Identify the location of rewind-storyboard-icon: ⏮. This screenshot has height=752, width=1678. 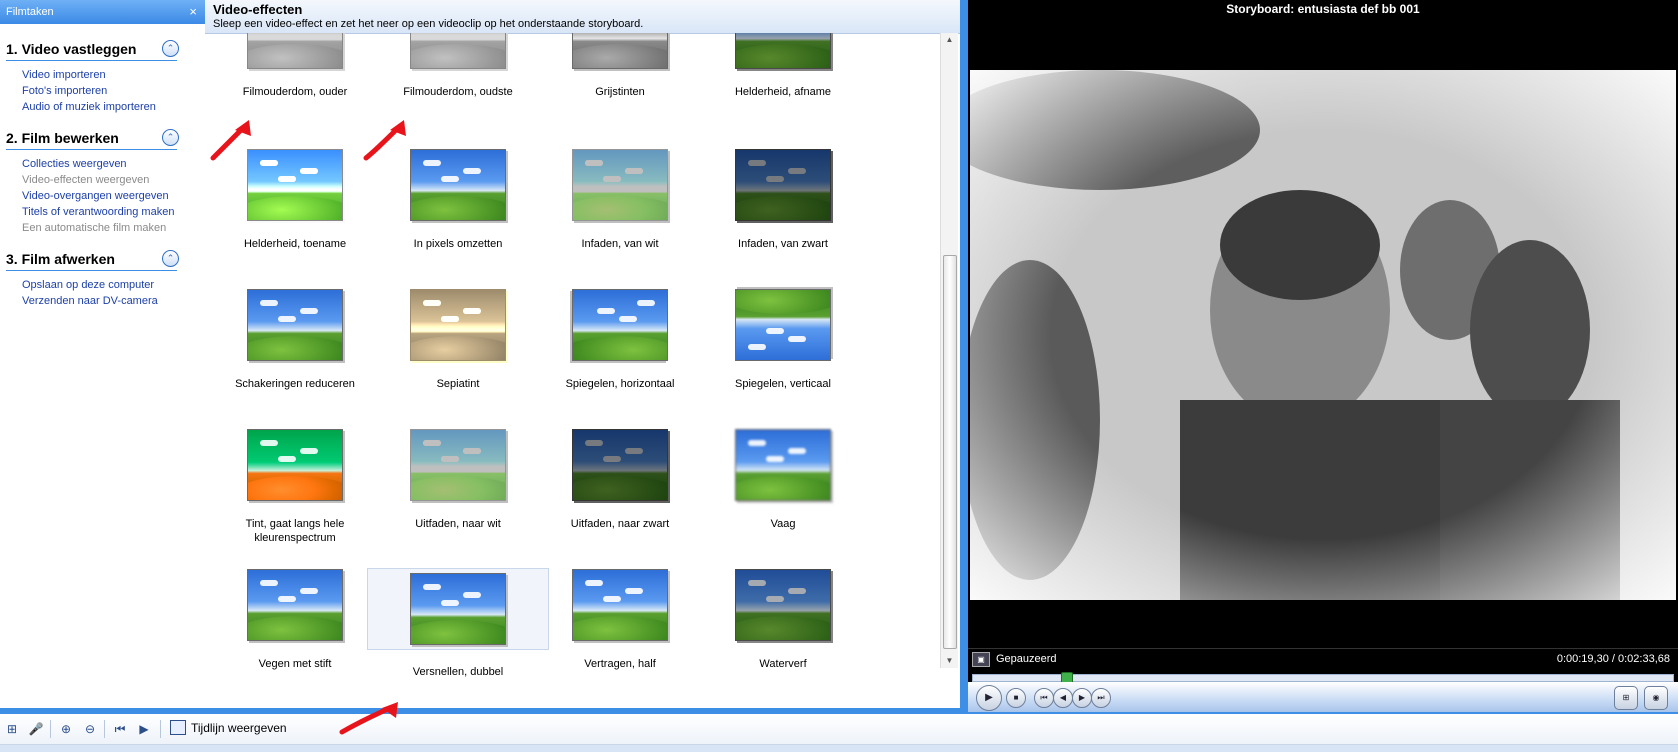
(120, 729).